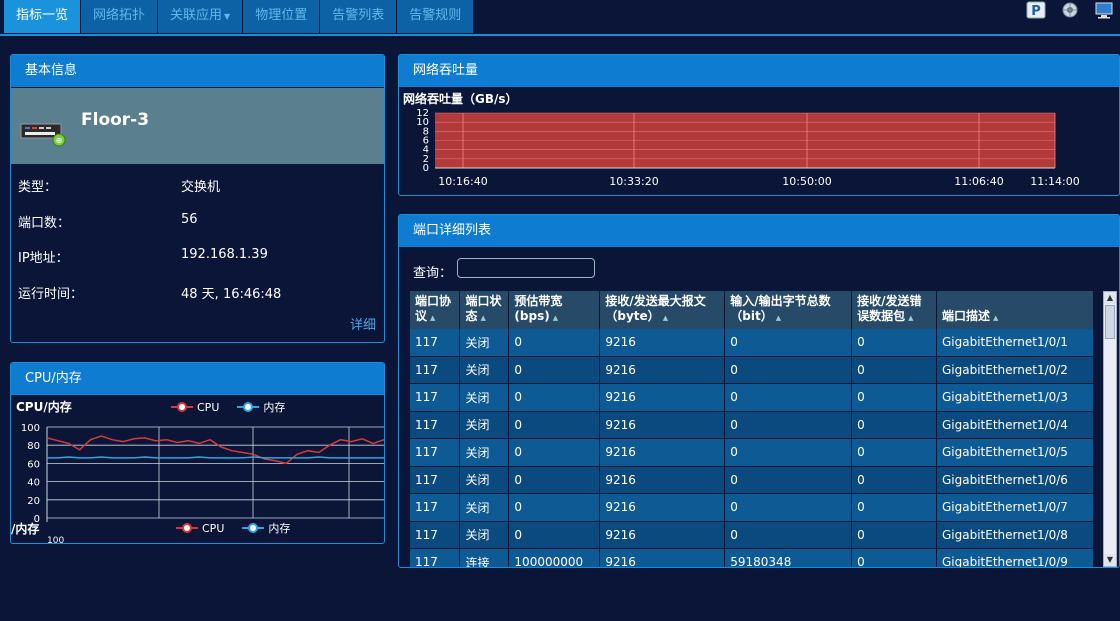 This screenshot has height=621, width=1120. What do you see at coordinates (484, 310) in the screenshot?
I see `column-header: 端口状态 ▲` at bounding box center [484, 310].